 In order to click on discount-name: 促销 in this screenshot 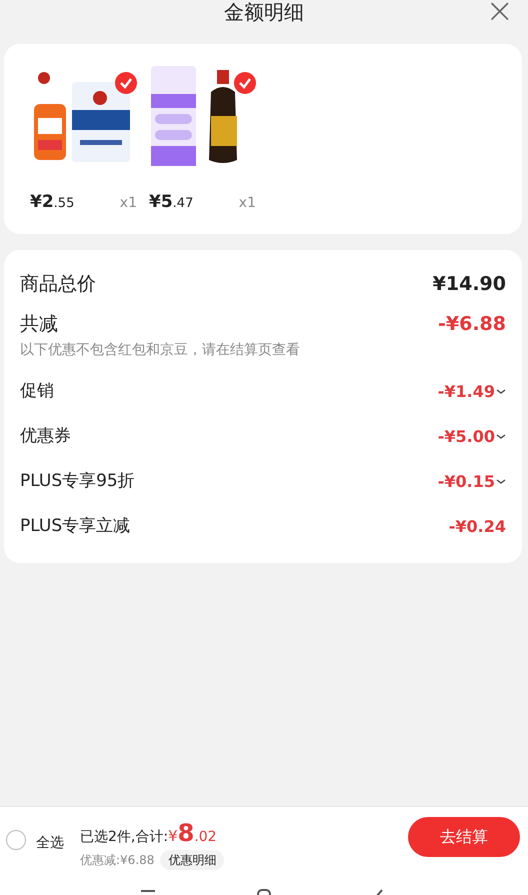, I will do `click(37, 391)`.